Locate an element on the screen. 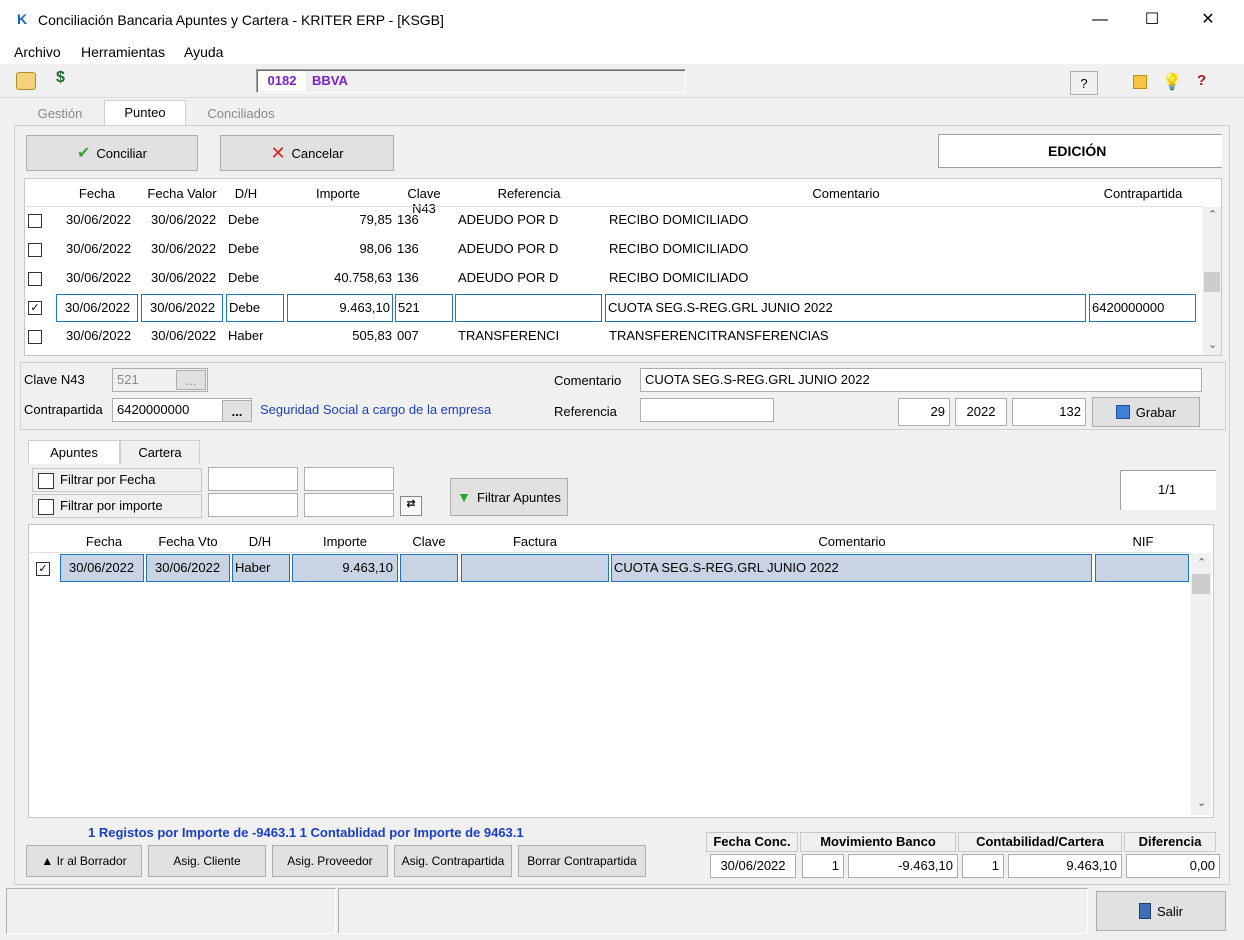 The image size is (1244, 940). minimize-button: — is located at coordinates (1100, 20).